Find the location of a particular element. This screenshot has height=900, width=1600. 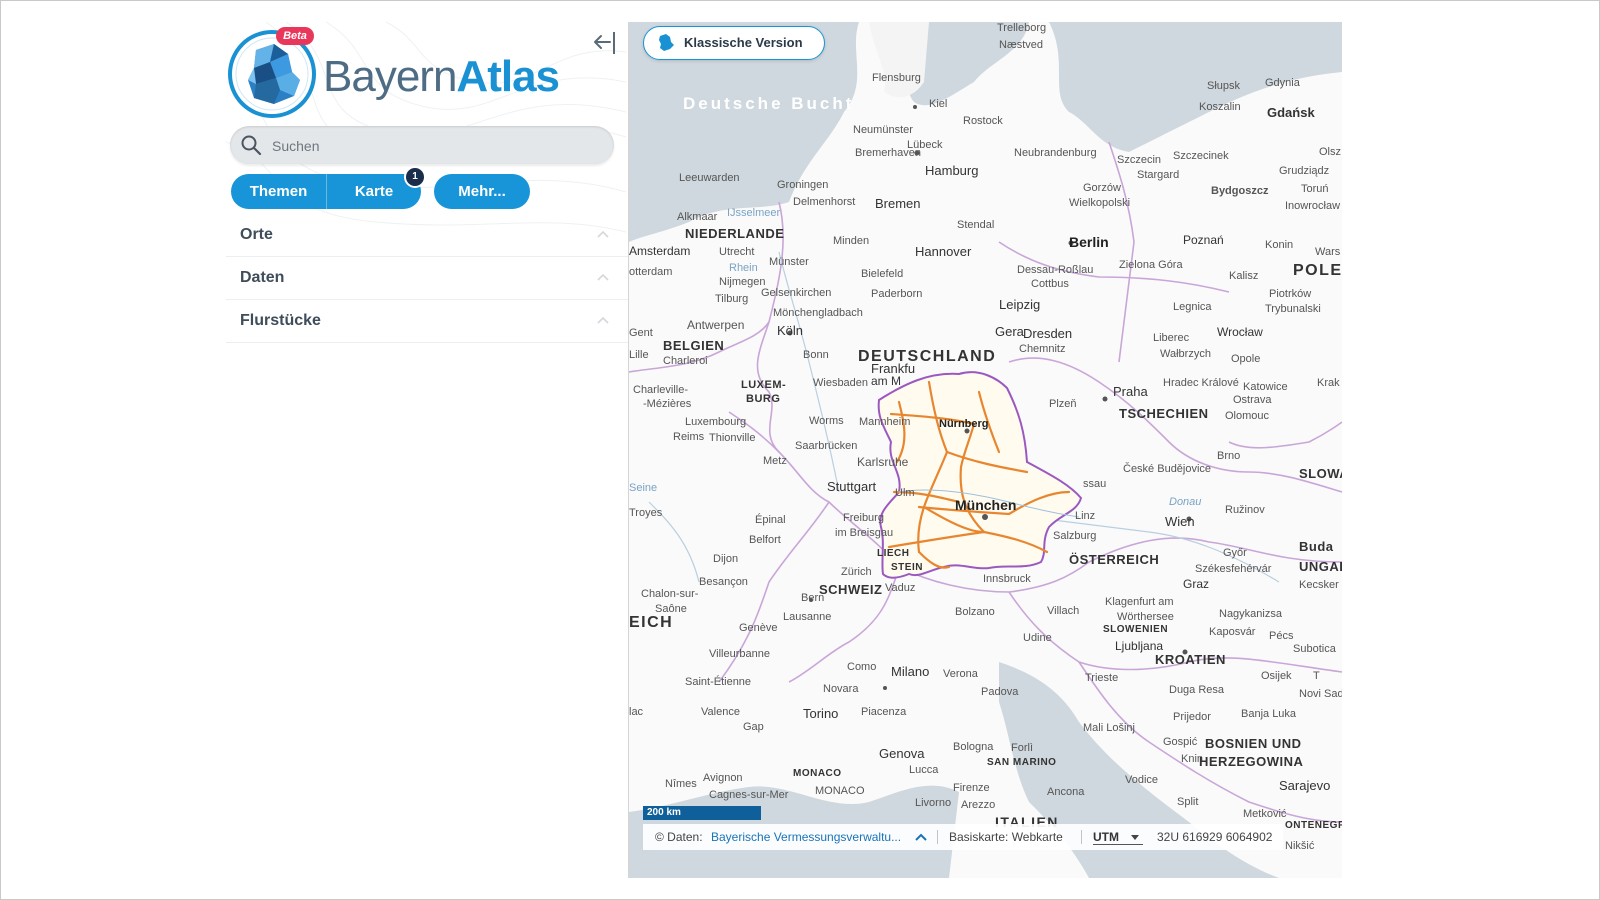

accordion-label: Orte is located at coordinates (256, 234).